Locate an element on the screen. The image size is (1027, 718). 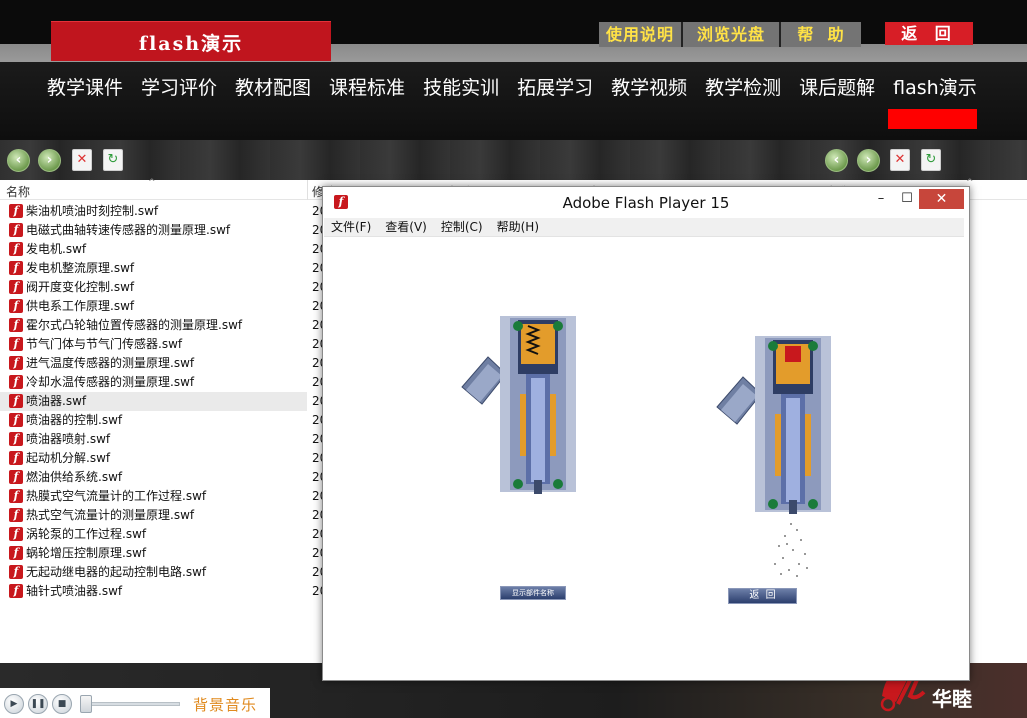
nav-item-extended-learning: 拓展学习 is located at coordinates (555, 88).